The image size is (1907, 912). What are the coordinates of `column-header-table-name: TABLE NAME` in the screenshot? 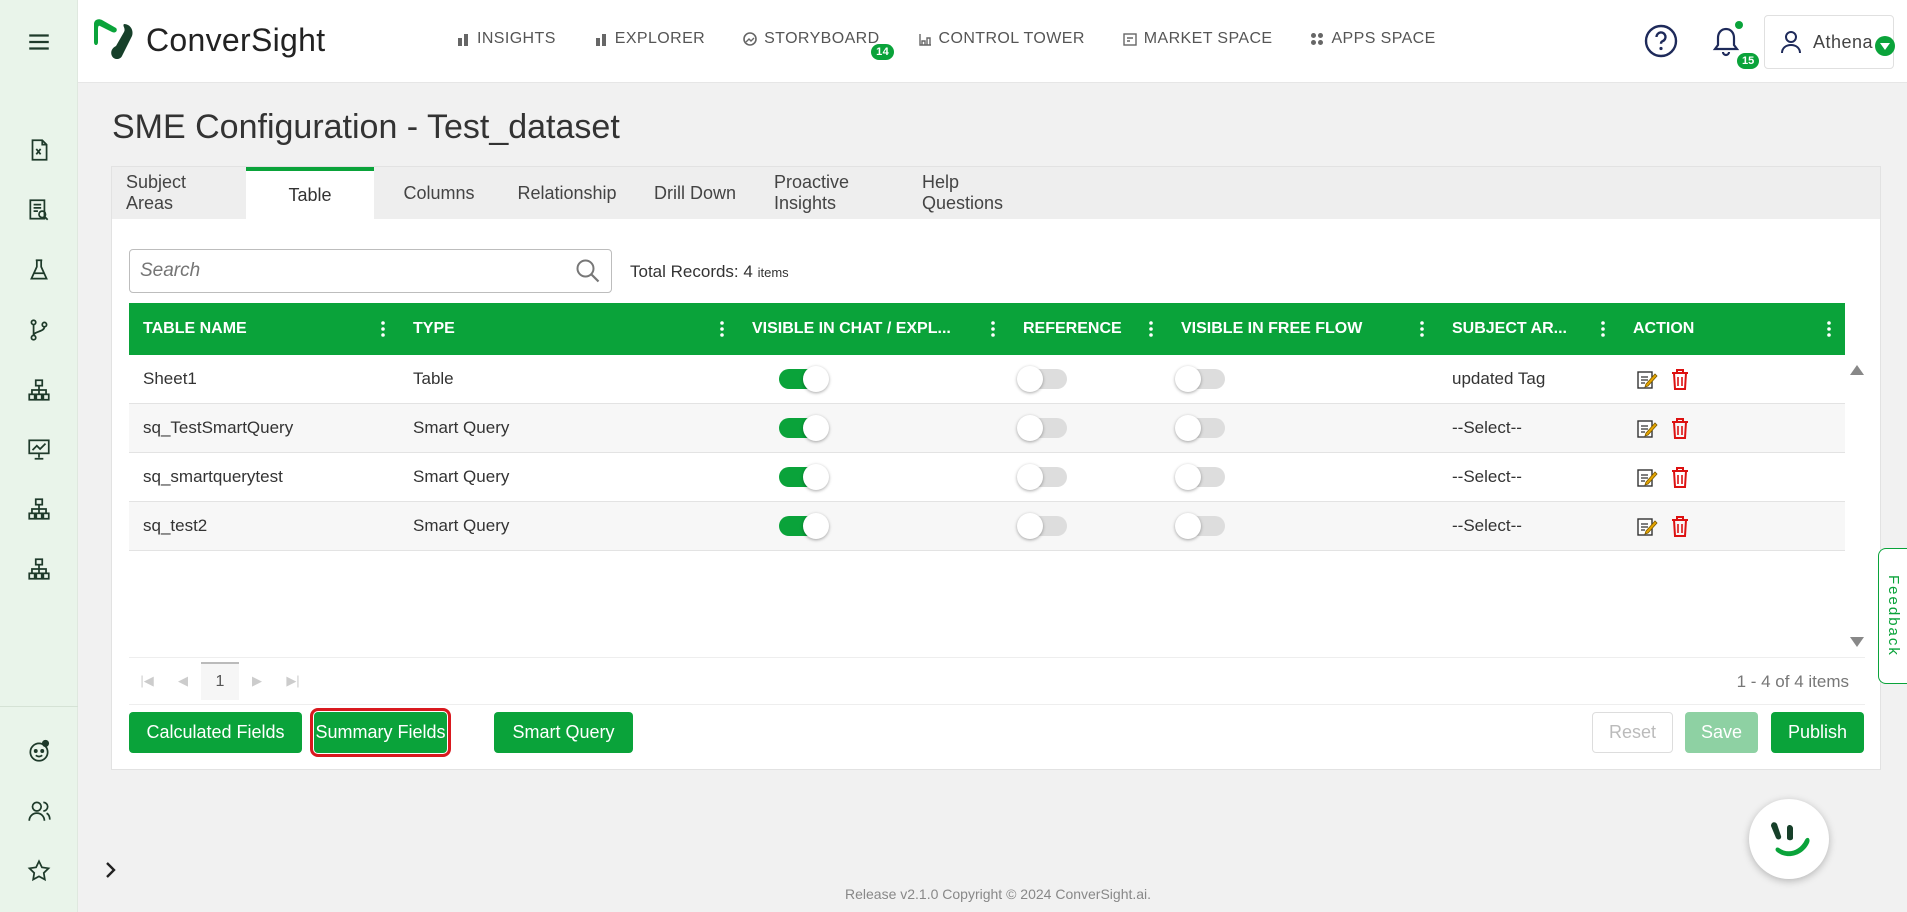 It's located at (264, 329).